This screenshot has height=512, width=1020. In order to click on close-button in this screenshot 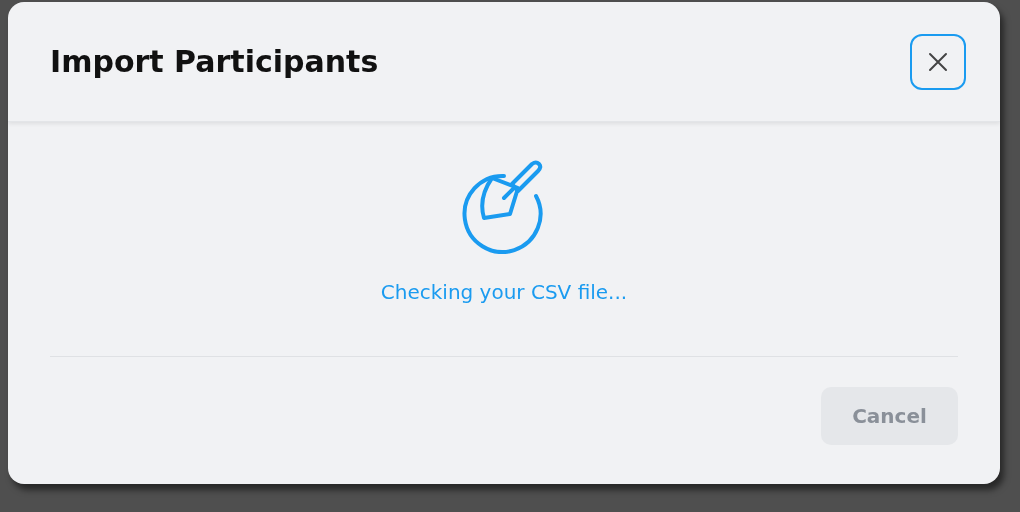, I will do `click(938, 61)`.